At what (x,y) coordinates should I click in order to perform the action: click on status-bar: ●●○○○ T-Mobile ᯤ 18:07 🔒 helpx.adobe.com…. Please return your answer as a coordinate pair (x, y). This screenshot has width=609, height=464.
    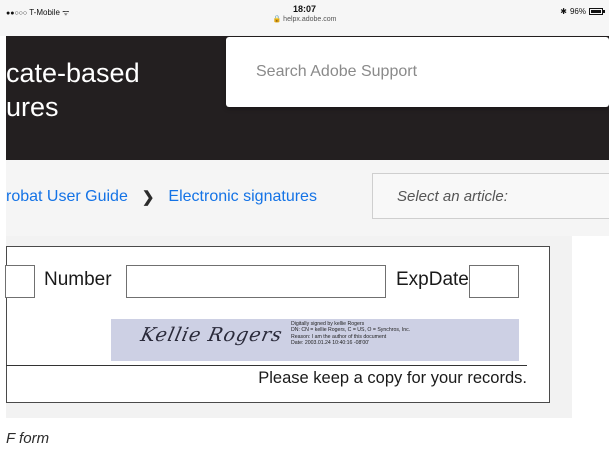
    Looking at the image, I should click on (304, 18).